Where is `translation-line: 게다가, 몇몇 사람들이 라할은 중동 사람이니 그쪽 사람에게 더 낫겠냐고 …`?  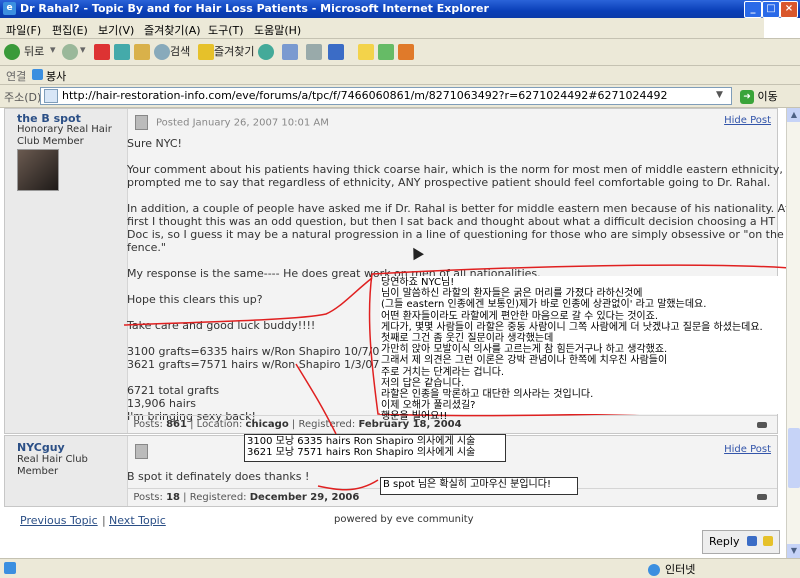
translation-line: 게다가, 몇몇 사람들이 라할은 중동 사람이니 그쪽 사람에게 더 낫겠냐고 … is located at coordinates (572, 327).